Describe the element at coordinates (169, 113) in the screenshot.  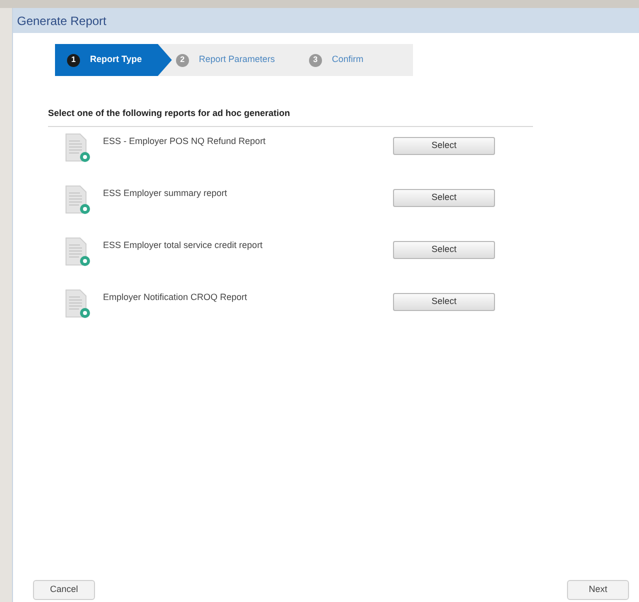
I see `instruction-heading: Select one of the following reports for ad hoc generation` at that location.